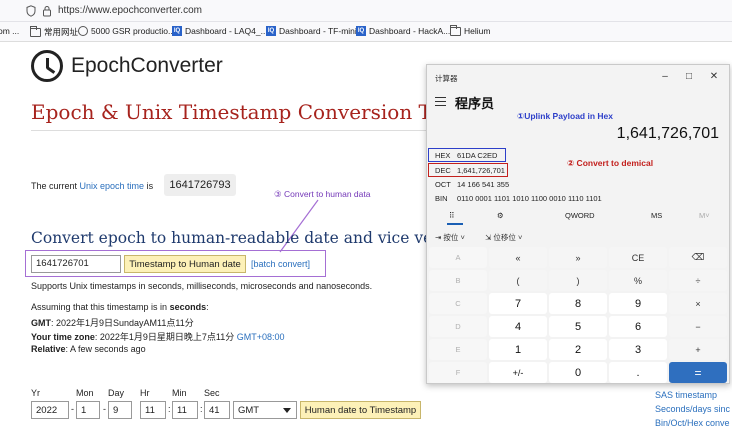 The width and height of the screenshot is (732, 428). I want to click on key-a: A, so click(458, 257).